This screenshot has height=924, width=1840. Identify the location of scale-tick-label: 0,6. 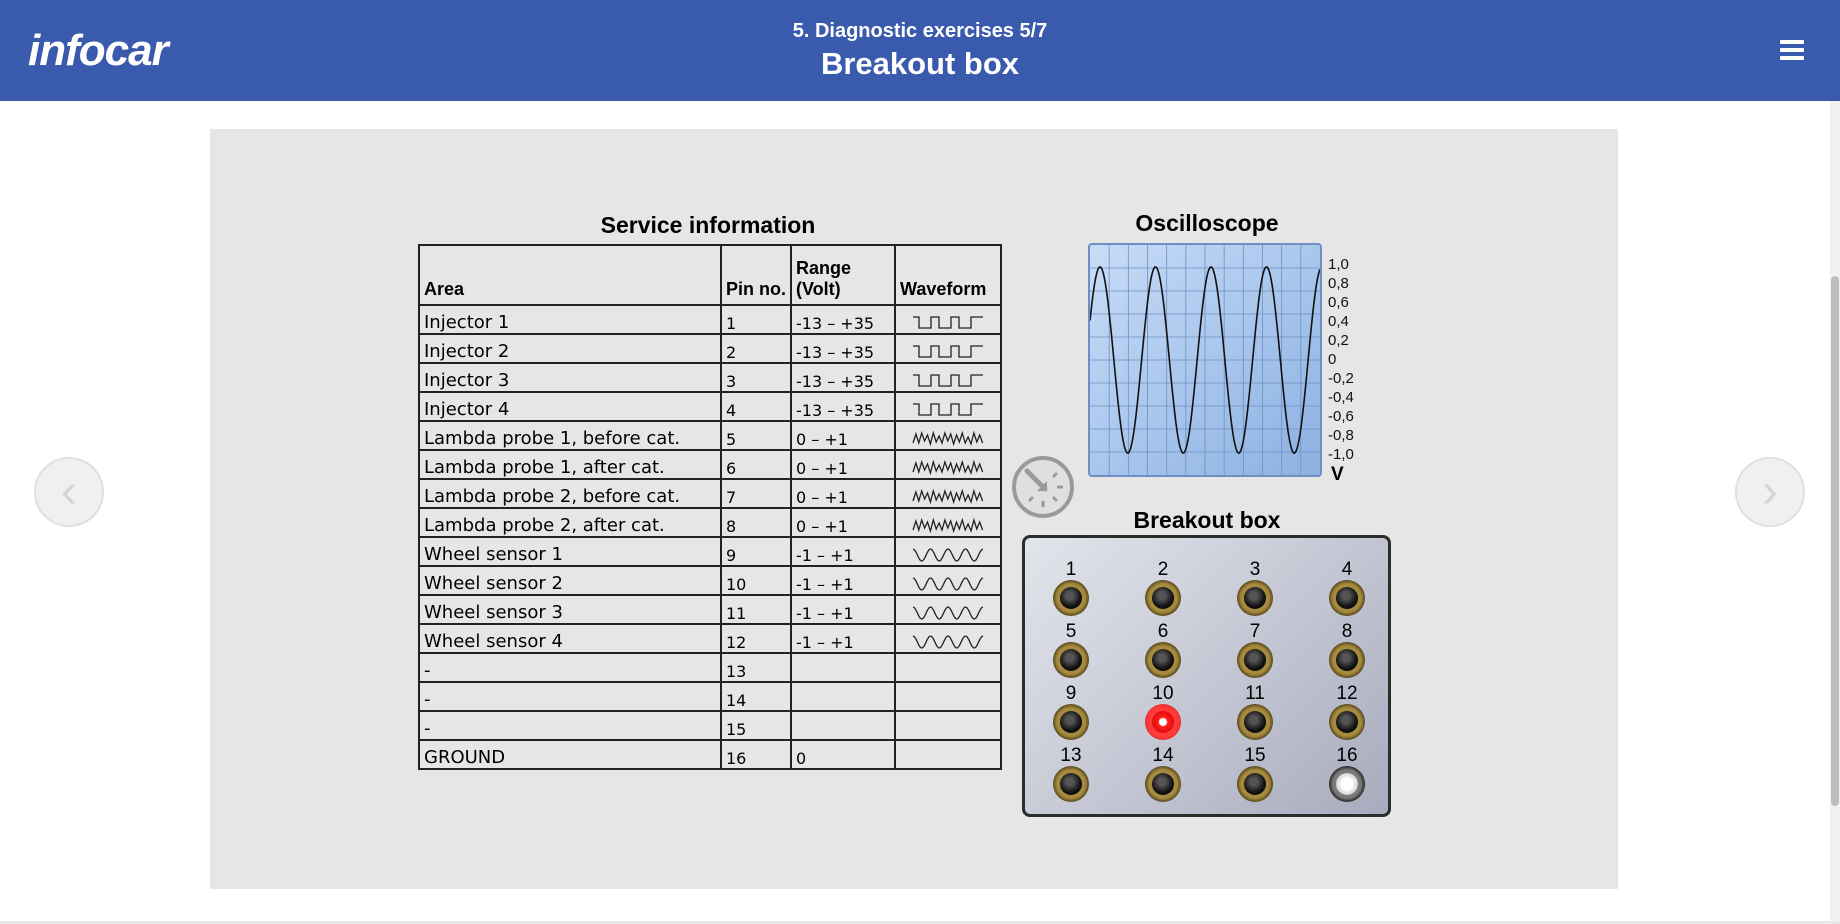
(1338, 302).